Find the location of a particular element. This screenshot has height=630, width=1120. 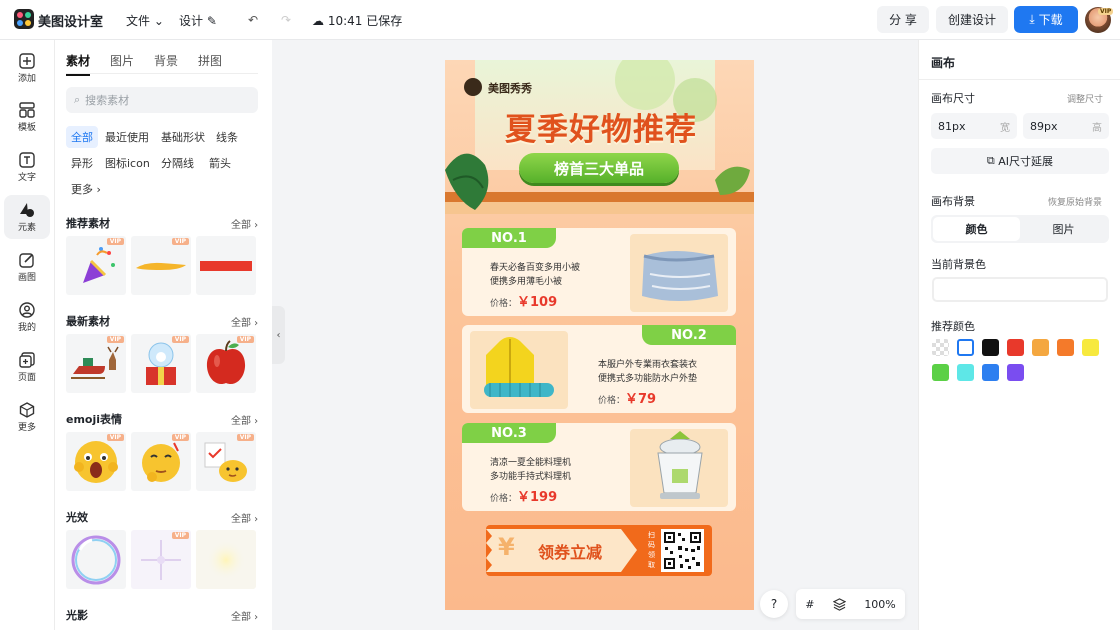

rail-draw: 画图 is located at coordinates (27, 267).